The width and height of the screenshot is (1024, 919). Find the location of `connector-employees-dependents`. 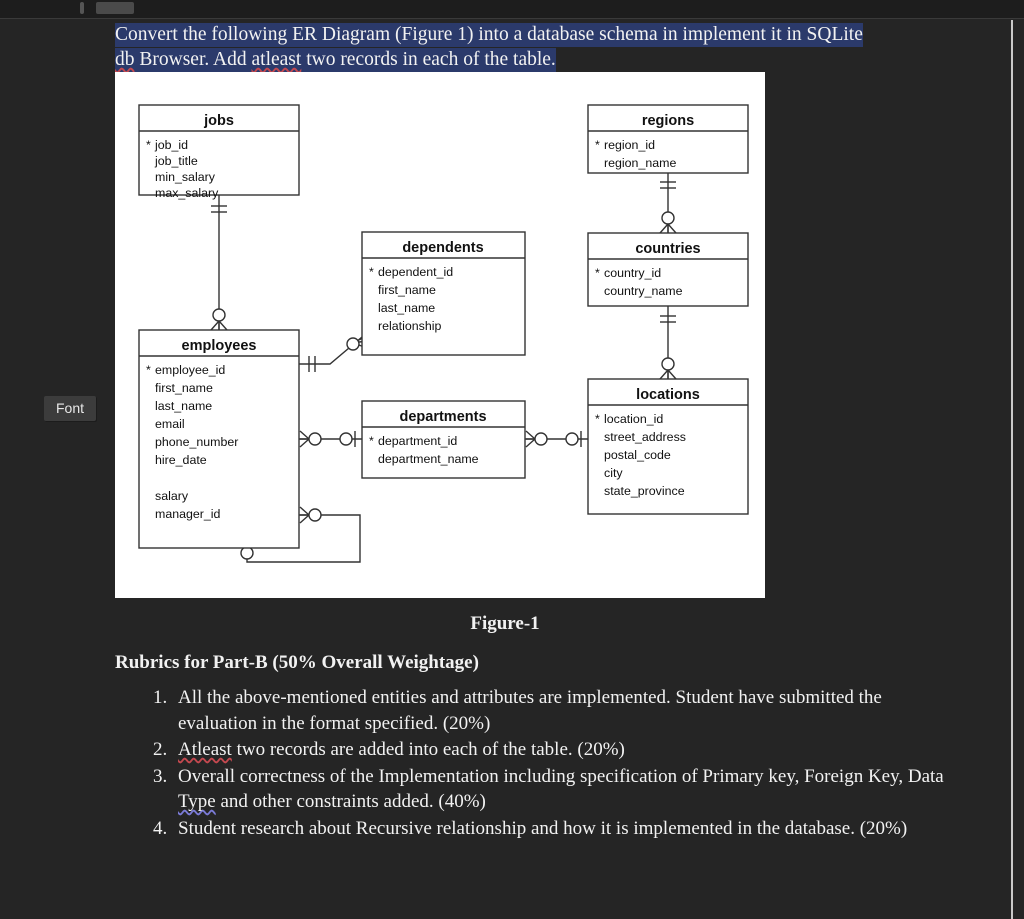

connector-employees-dependents is located at coordinates (335, 352).